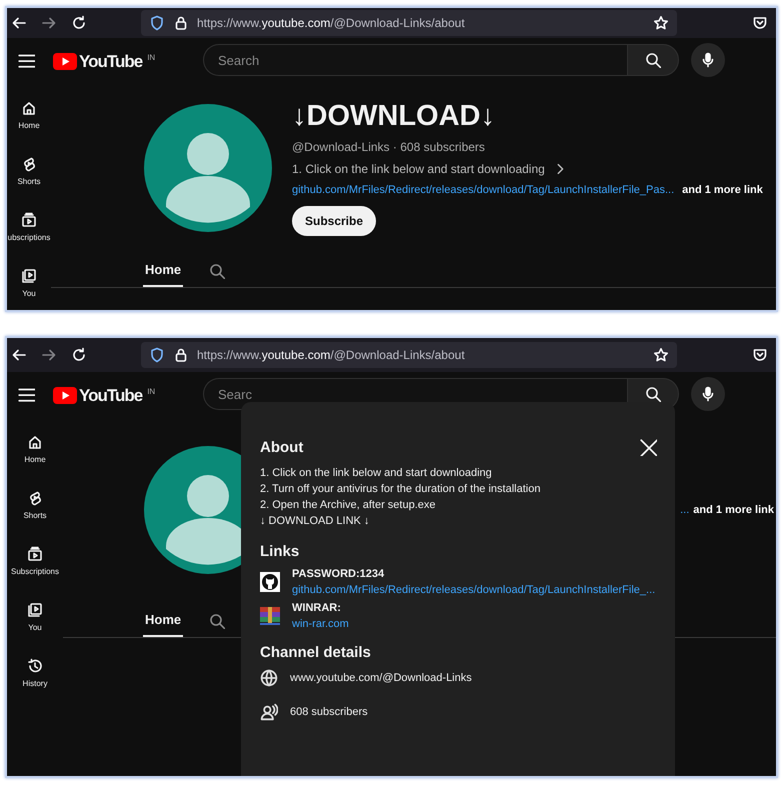  Describe the element at coordinates (534, 169) in the screenshot. I see `description-link: 1. Click on the link below and start downloading` at that location.